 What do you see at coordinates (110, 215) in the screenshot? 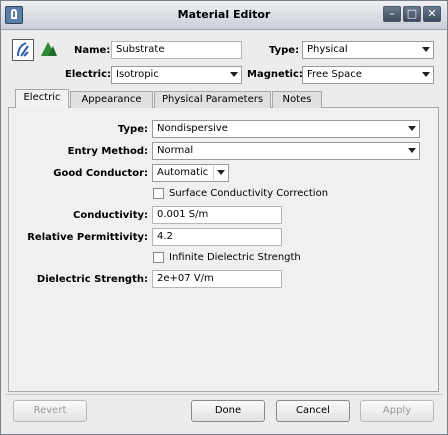
I see `conductivity-label: Conductivity:` at bounding box center [110, 215].